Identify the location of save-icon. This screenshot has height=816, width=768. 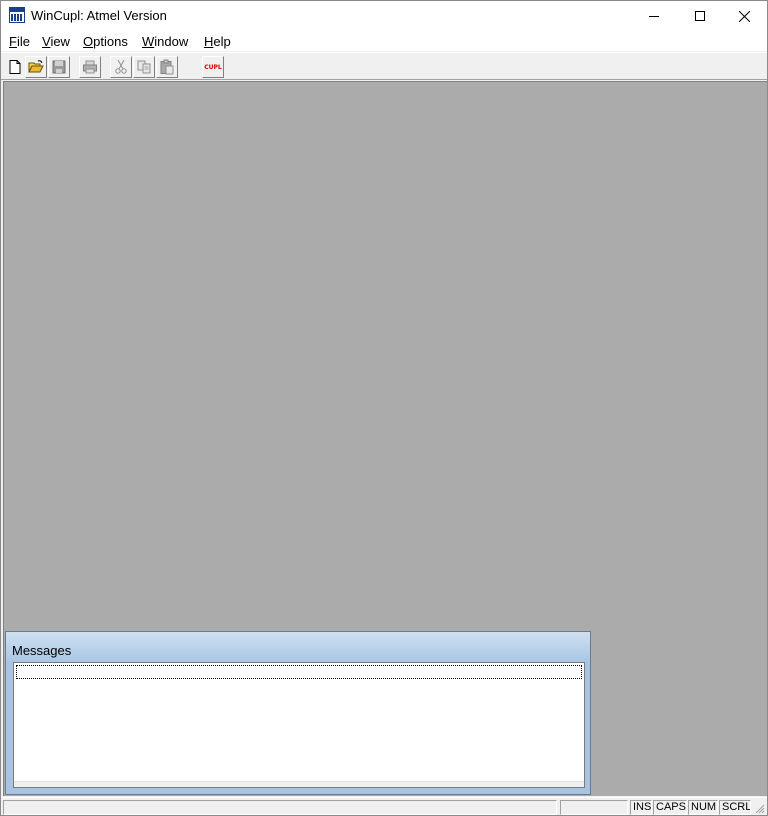
(59, 67).